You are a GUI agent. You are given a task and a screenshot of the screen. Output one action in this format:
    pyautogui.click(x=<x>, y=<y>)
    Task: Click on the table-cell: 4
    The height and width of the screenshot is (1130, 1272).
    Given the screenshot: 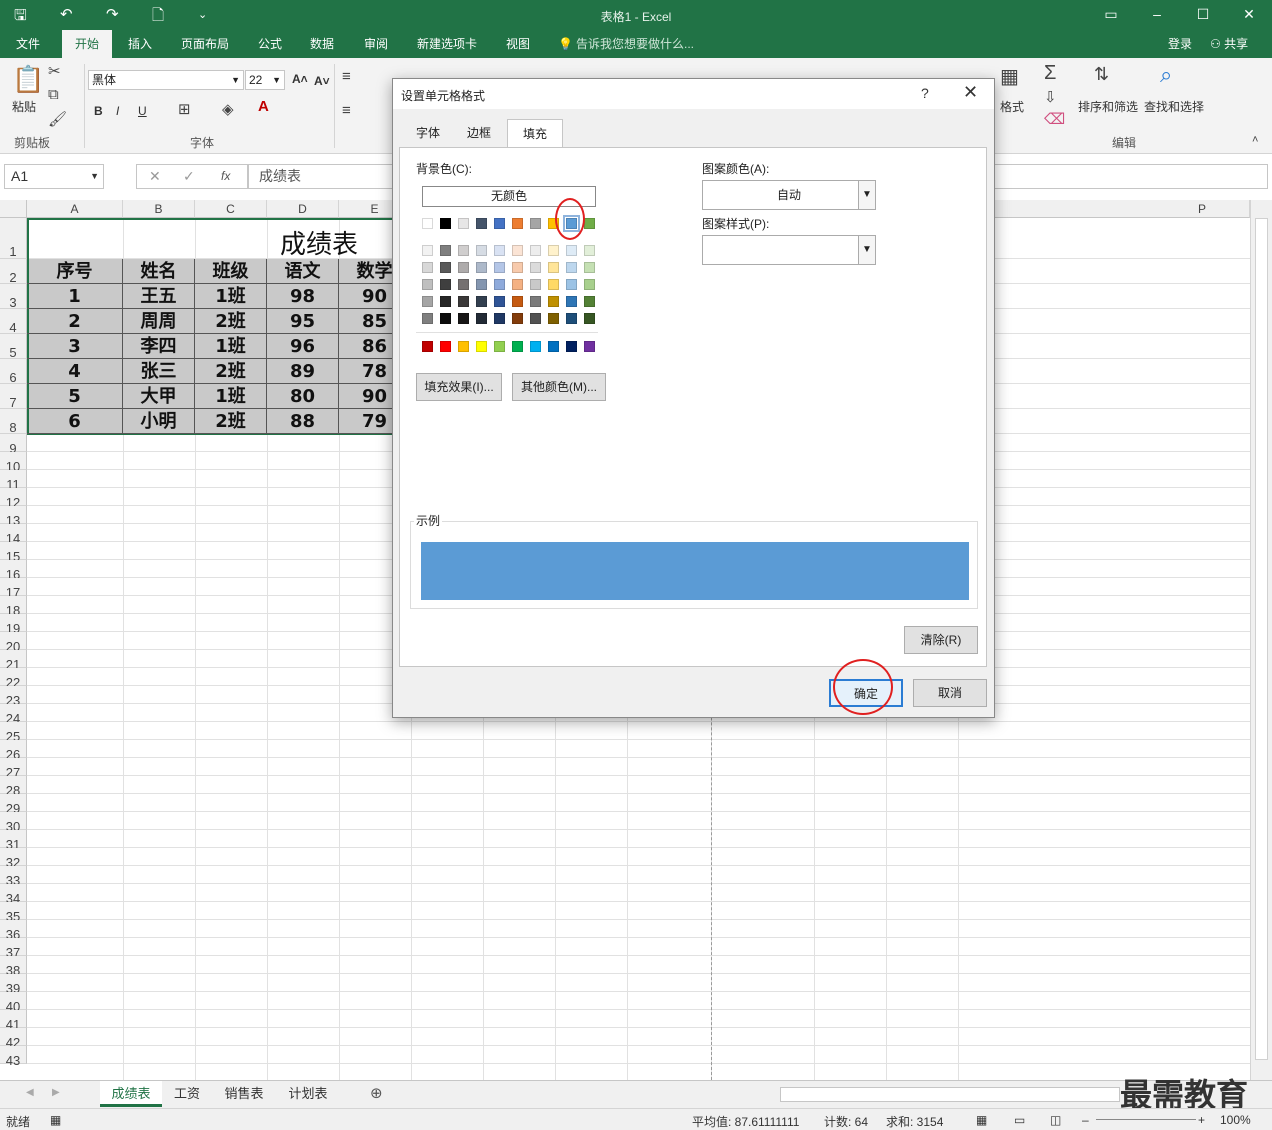 What is the action you would take?
    pyautogui.click(x=75, y=371)
    